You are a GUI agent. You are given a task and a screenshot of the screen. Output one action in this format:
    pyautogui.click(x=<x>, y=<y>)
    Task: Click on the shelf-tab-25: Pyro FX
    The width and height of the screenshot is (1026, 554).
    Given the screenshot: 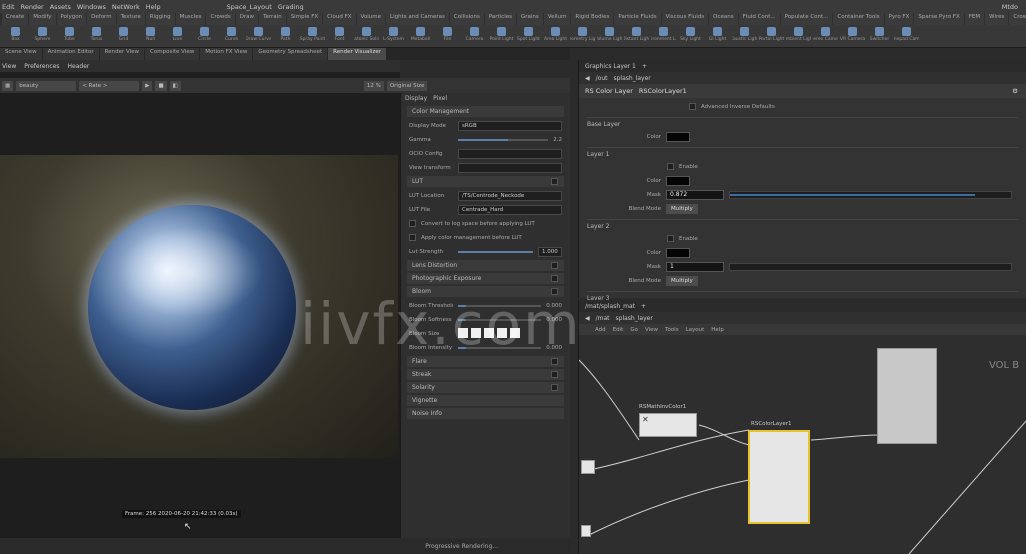 What is the action you would take?
    pyautogui.click(x=899, y=19)
    